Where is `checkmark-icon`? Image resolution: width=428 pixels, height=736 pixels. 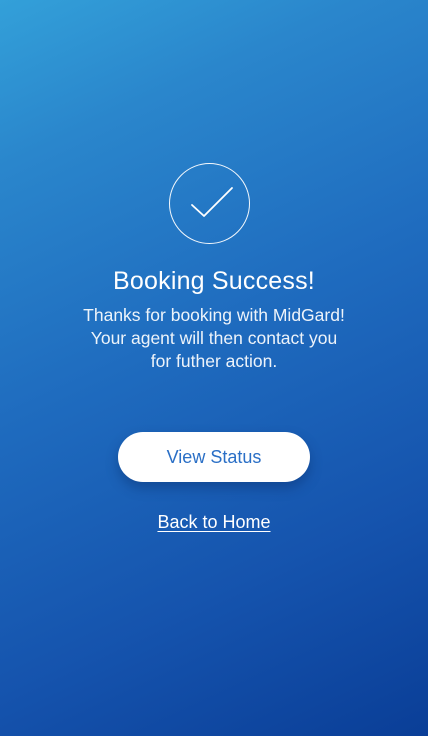
checkmark-icon is located at coordinates (212, 202).